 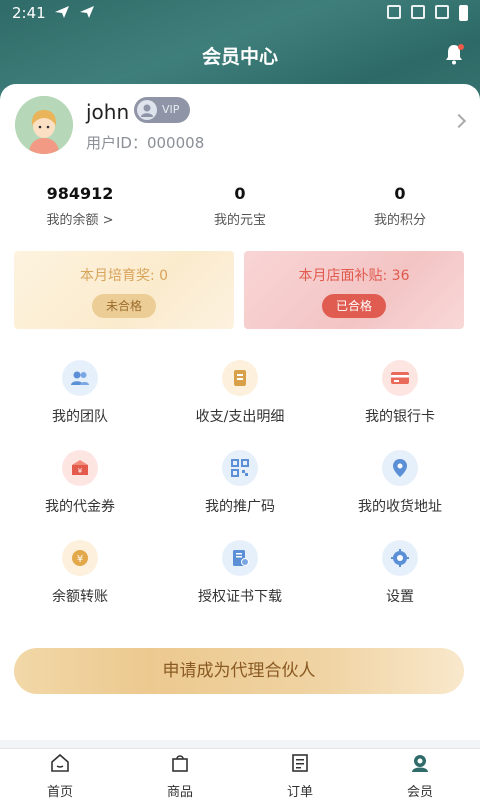 I want to click on bottom-tab-bar: 首页 商品 订单 会员, so click(x=240, y=774).